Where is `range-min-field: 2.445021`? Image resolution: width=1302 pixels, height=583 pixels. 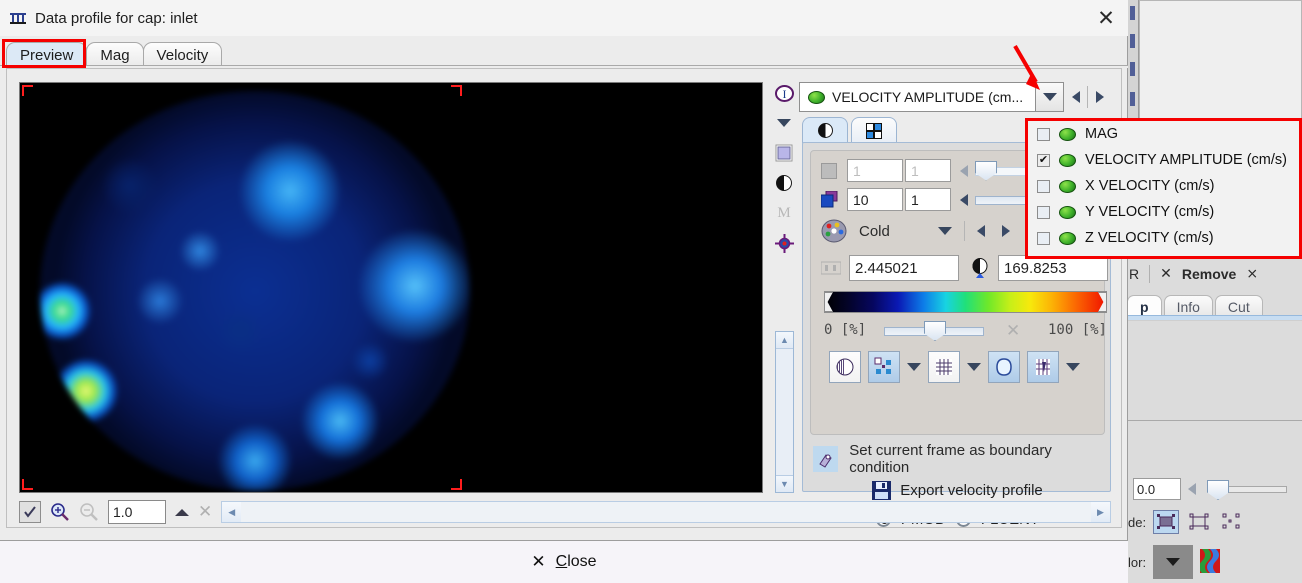
range-min-field: 2.445021 is located at coordinates (904, 268).